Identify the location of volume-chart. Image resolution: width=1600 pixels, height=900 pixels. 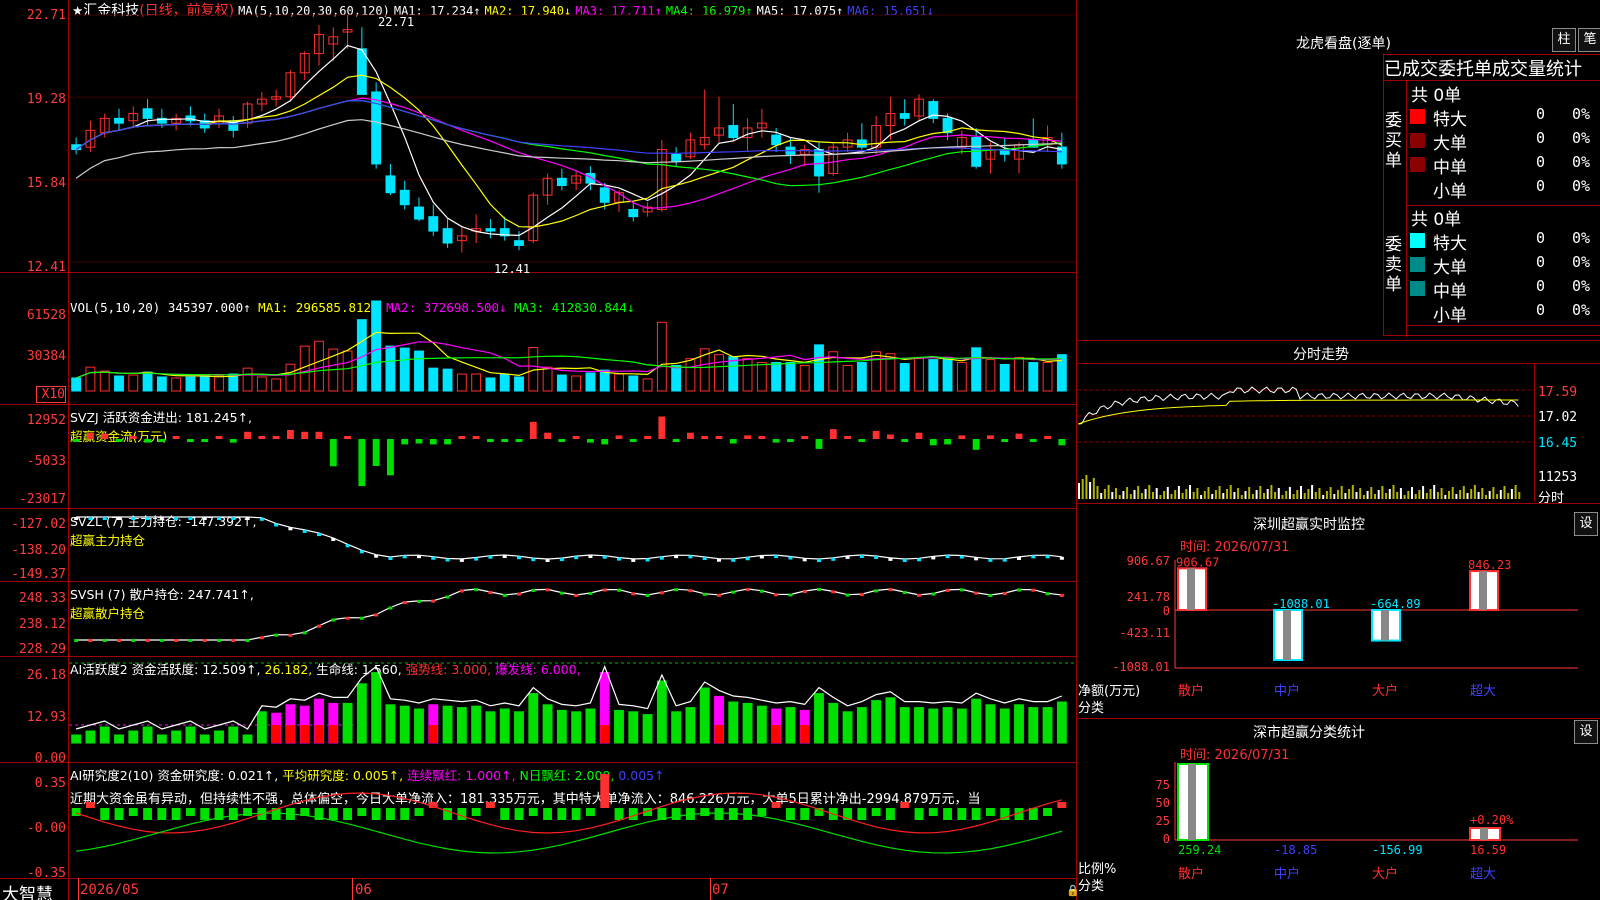
(572, 338).